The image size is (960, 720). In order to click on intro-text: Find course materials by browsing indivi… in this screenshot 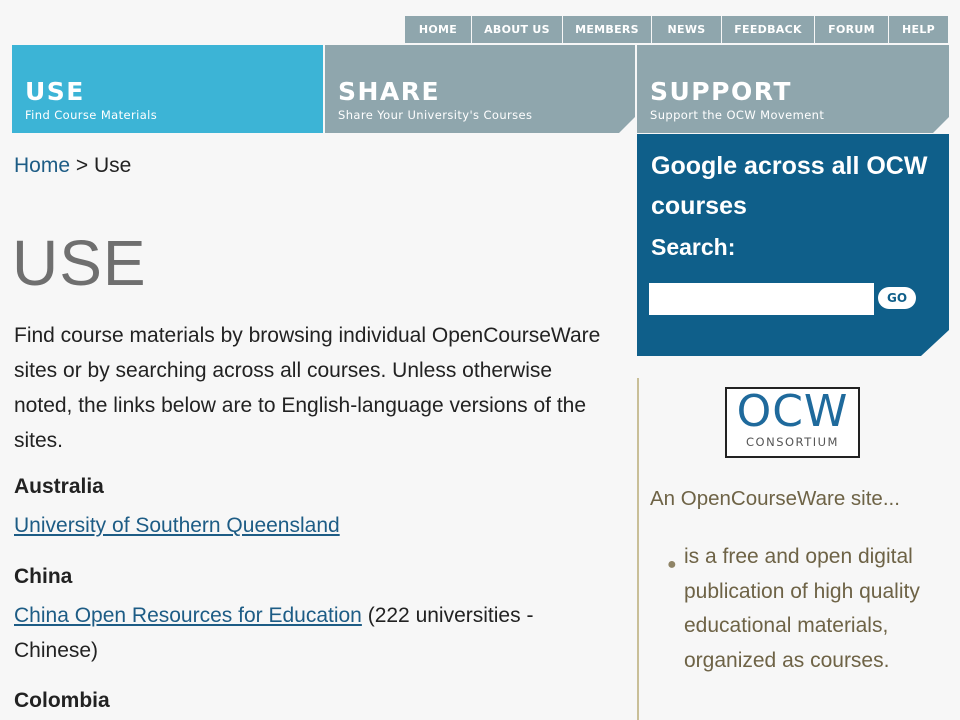, I will do `click(307, 388)`.